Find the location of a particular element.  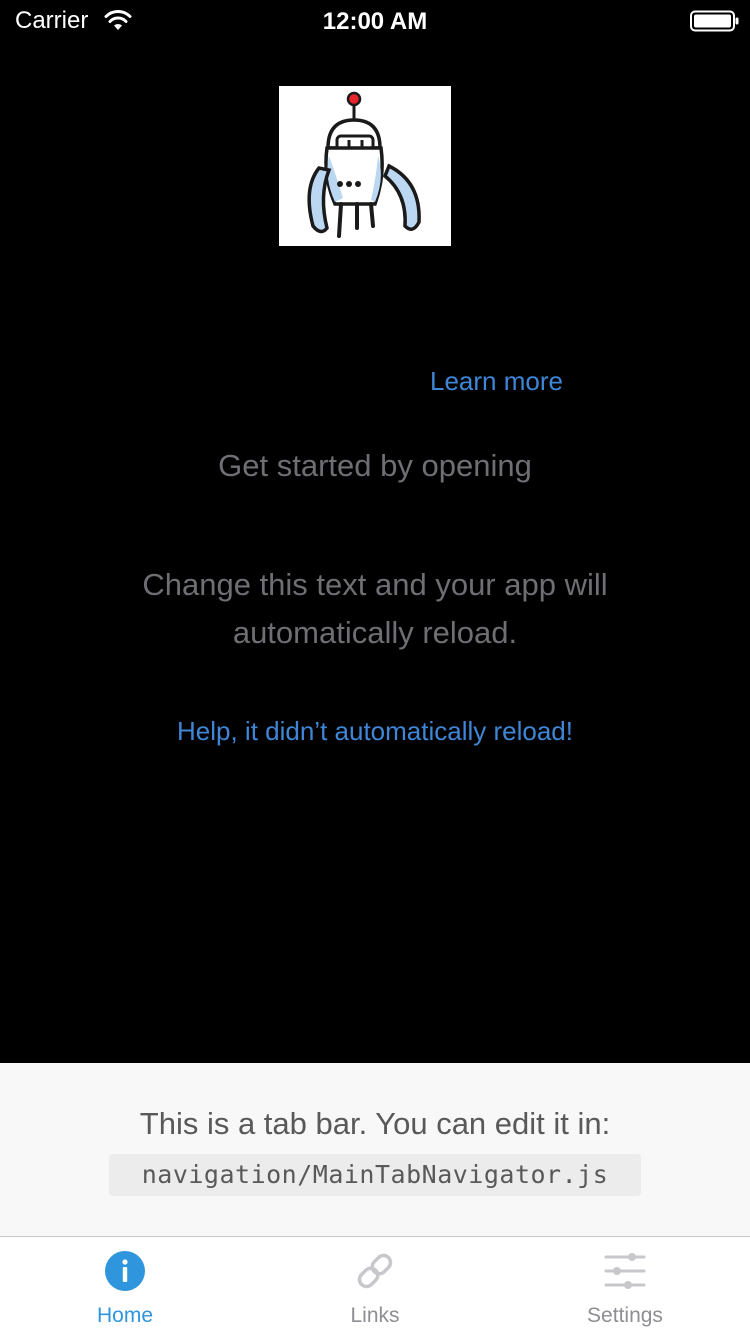

tab-links-label: Links is located at coordinates (375, 1315).